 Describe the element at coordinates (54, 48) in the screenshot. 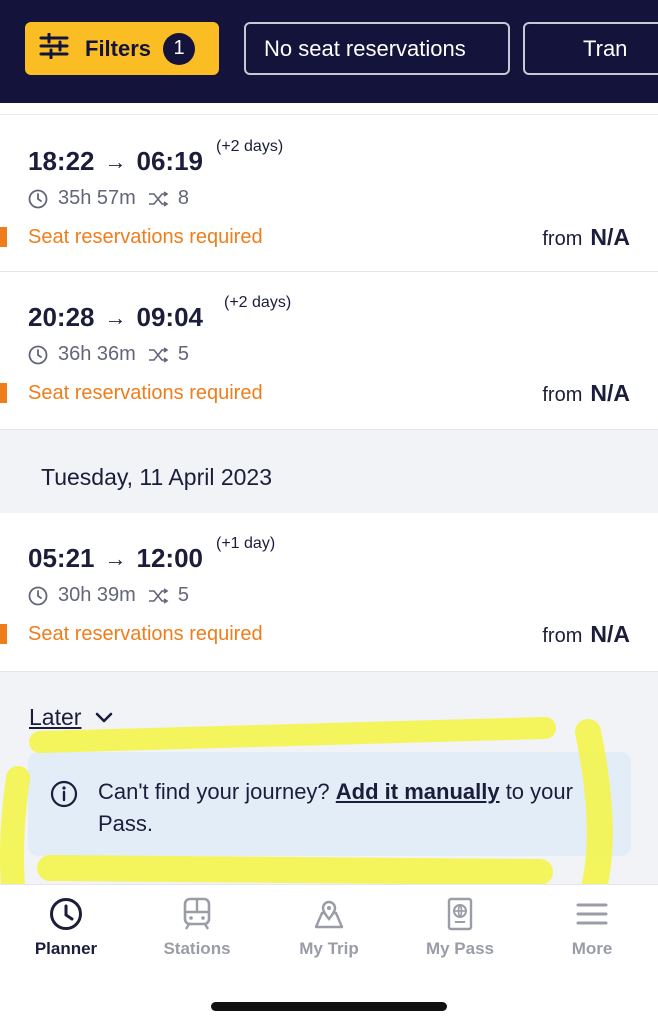

I see `sliders-icon` at that location.